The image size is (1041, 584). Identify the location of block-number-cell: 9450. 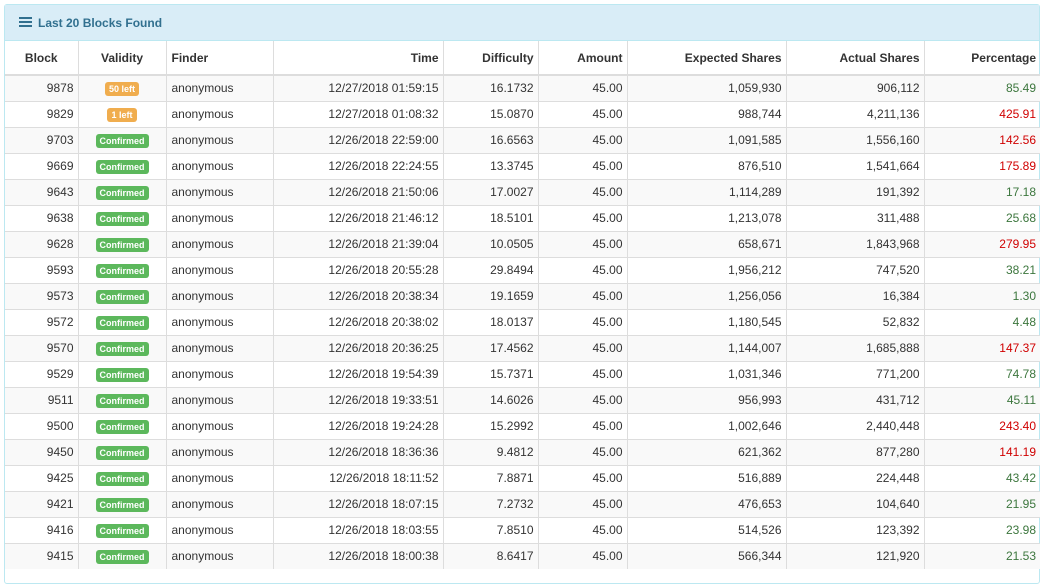
(42, 451).